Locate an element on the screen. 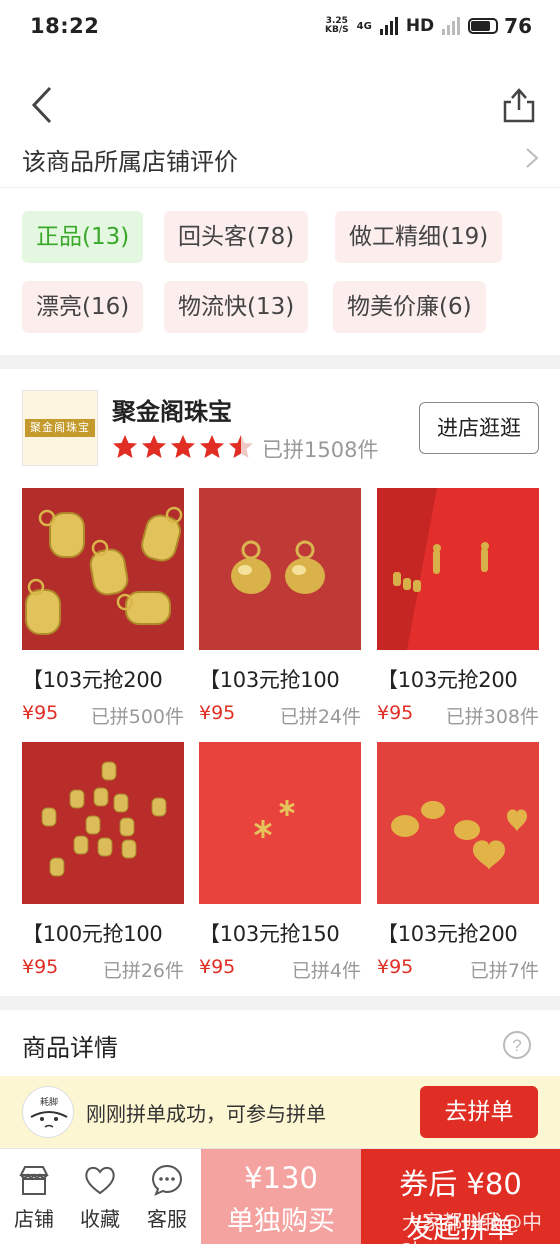  shop-sold-total: 已拼1508件 is located at coordinates (320, 450).